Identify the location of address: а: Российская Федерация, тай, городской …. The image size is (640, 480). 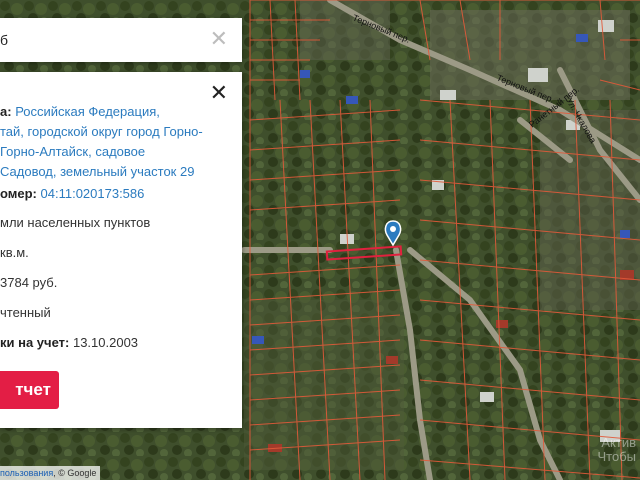
(101, 142).